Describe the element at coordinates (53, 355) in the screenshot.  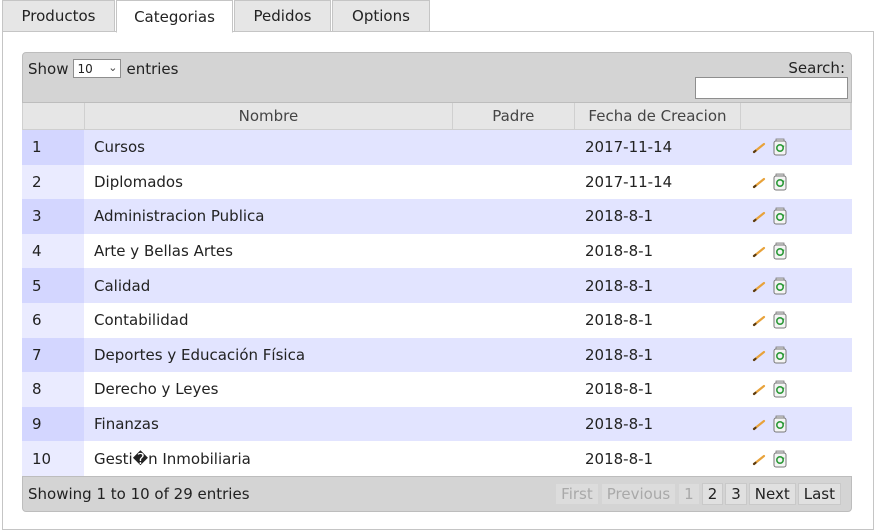
I see `row-index: 7` at that location.